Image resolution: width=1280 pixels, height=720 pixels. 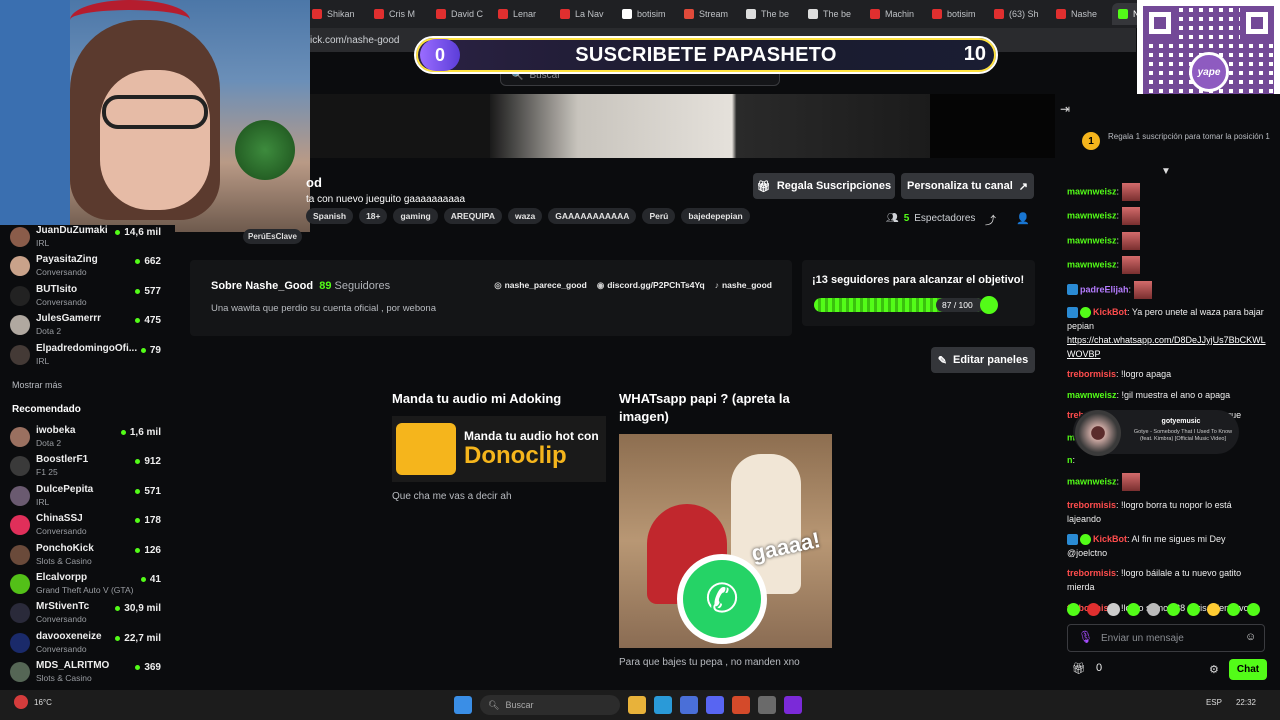 I want to click on taskbar-search-label: Buscar, so click(x=519, y=705).